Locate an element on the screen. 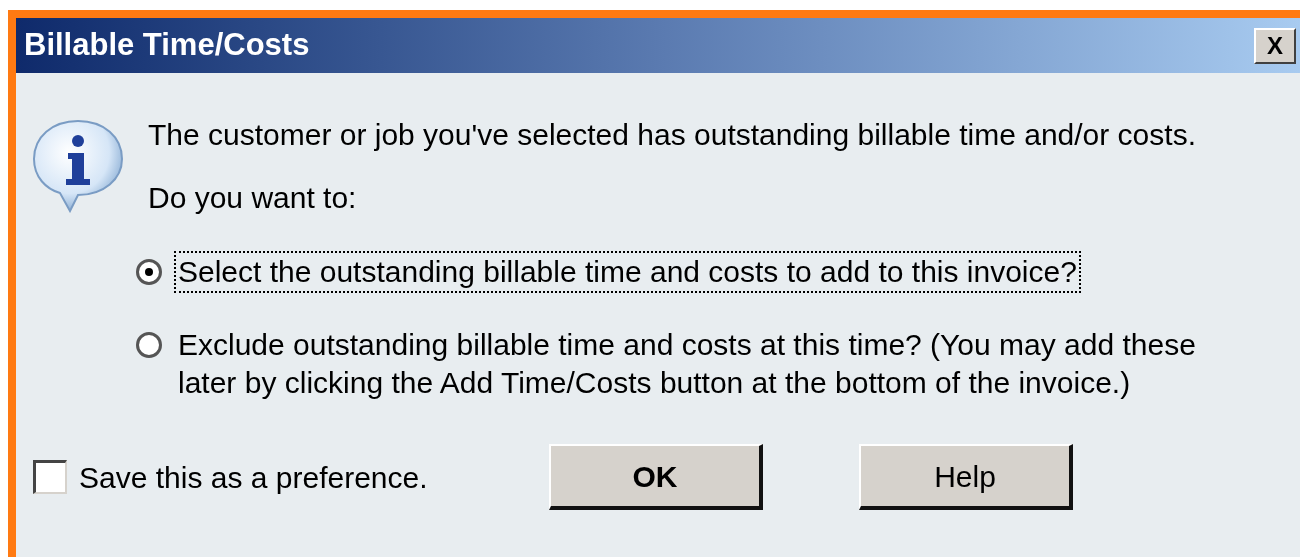 This screenshot has width=1300, height=557. window-title: Billable Time/Costs is located at coordinates (167, 45).